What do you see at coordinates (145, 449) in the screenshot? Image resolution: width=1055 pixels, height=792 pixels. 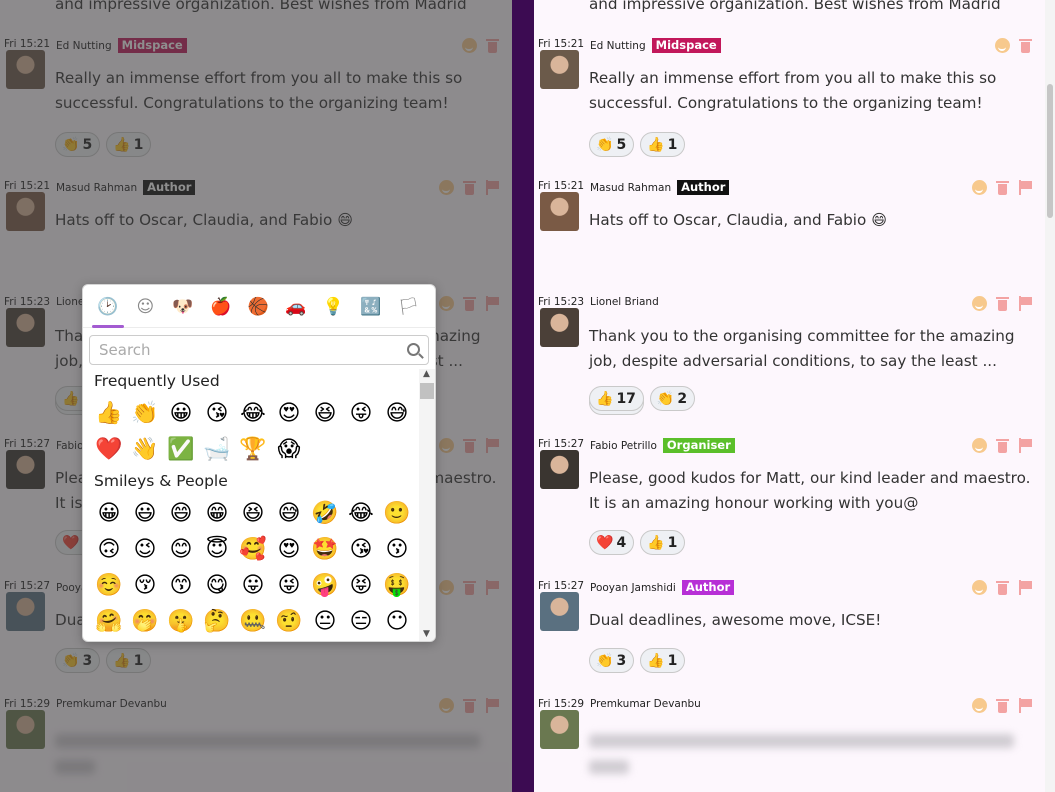 I see `emoji-option: 👋` at bounding box center [145, 449].